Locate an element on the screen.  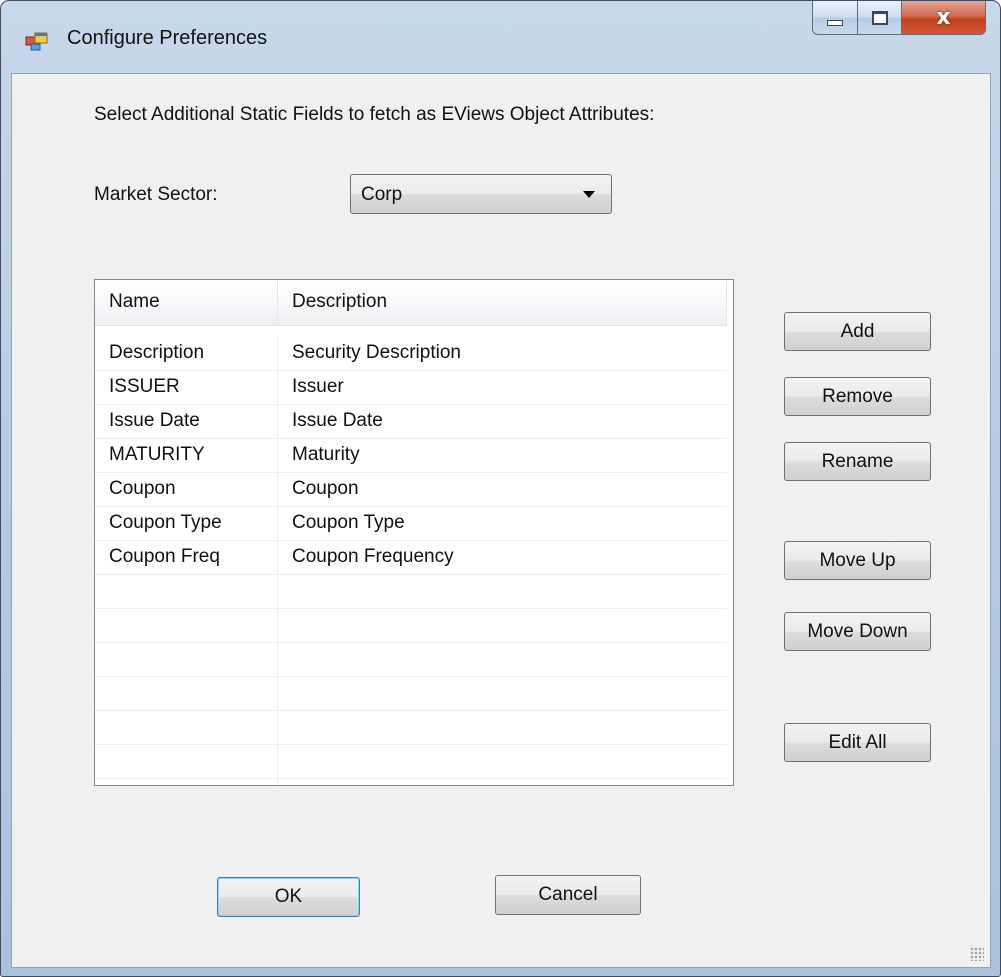
list-item-name: Description is located at coordinates (186, 353).